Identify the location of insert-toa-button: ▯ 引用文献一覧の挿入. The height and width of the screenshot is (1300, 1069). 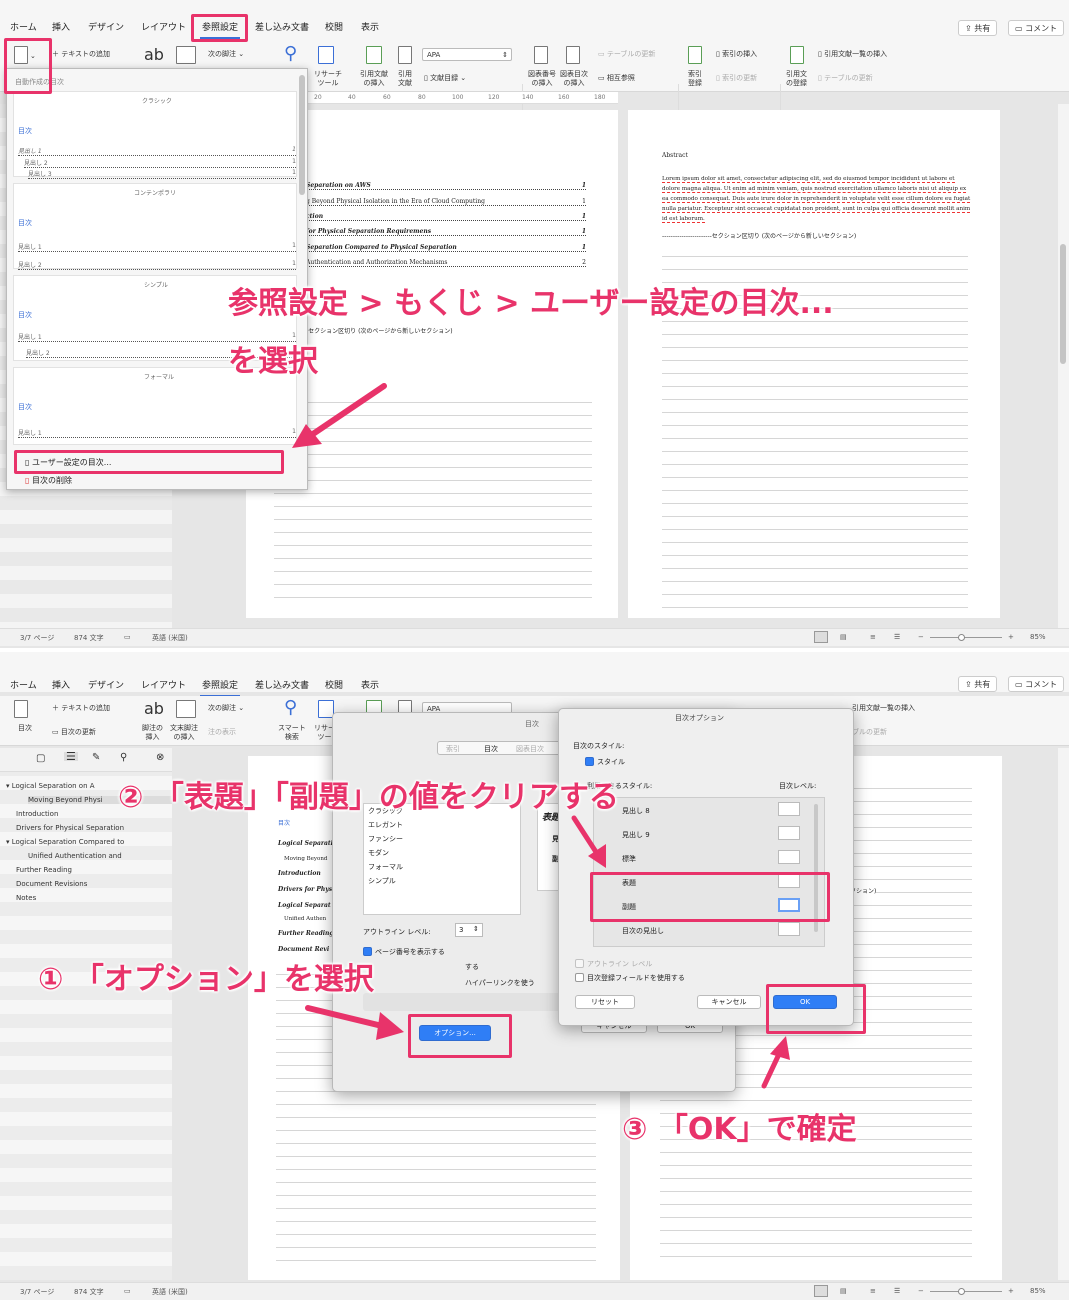
(852, 54).